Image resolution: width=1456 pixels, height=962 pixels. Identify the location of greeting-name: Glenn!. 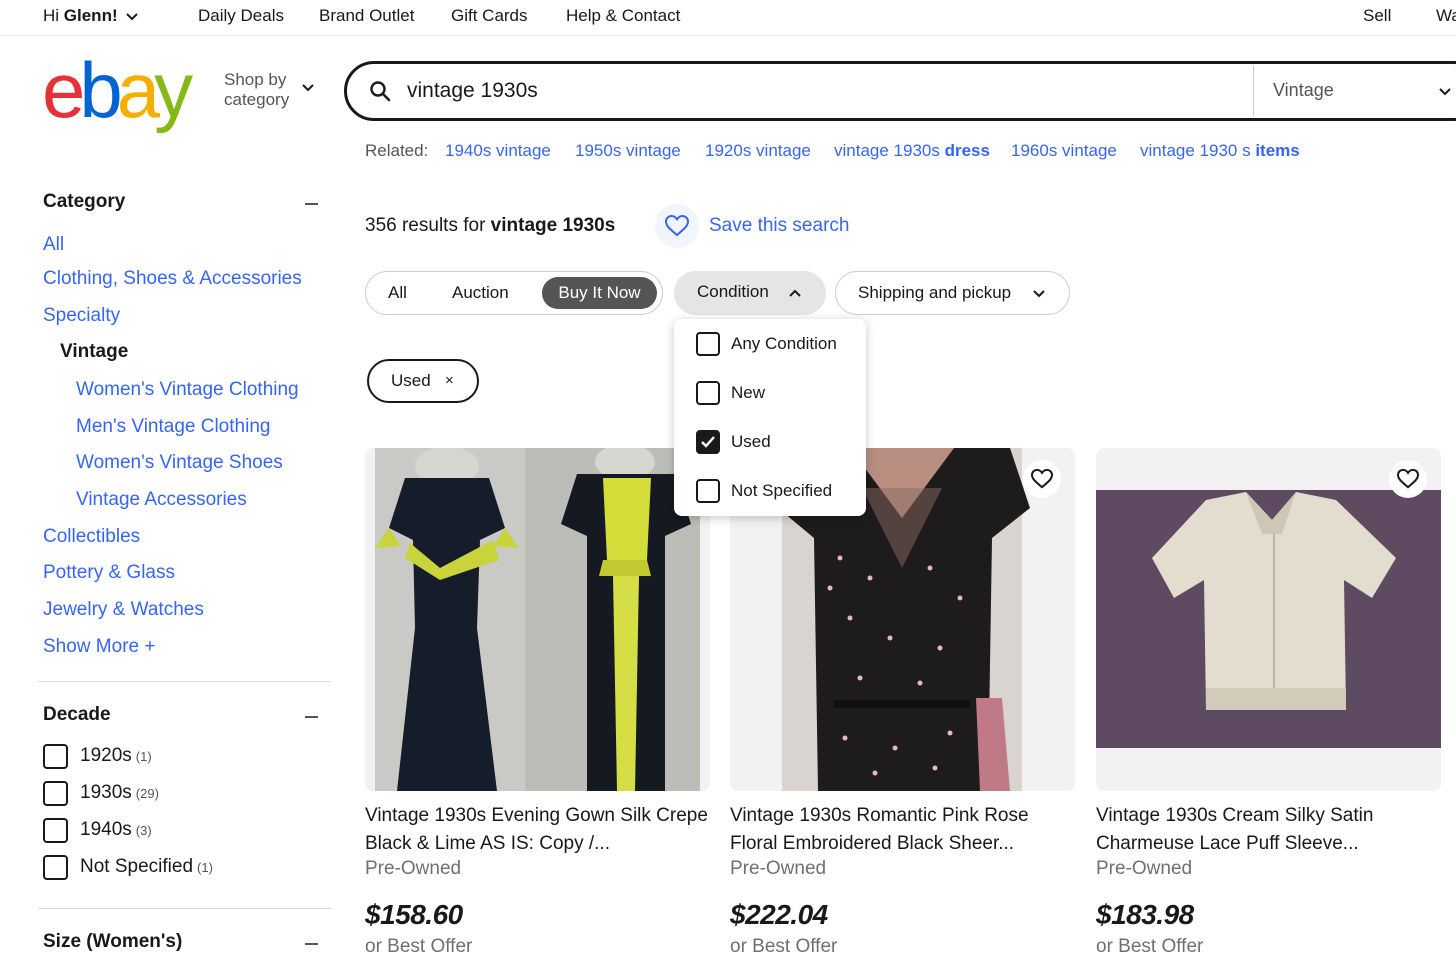
(90, 15).